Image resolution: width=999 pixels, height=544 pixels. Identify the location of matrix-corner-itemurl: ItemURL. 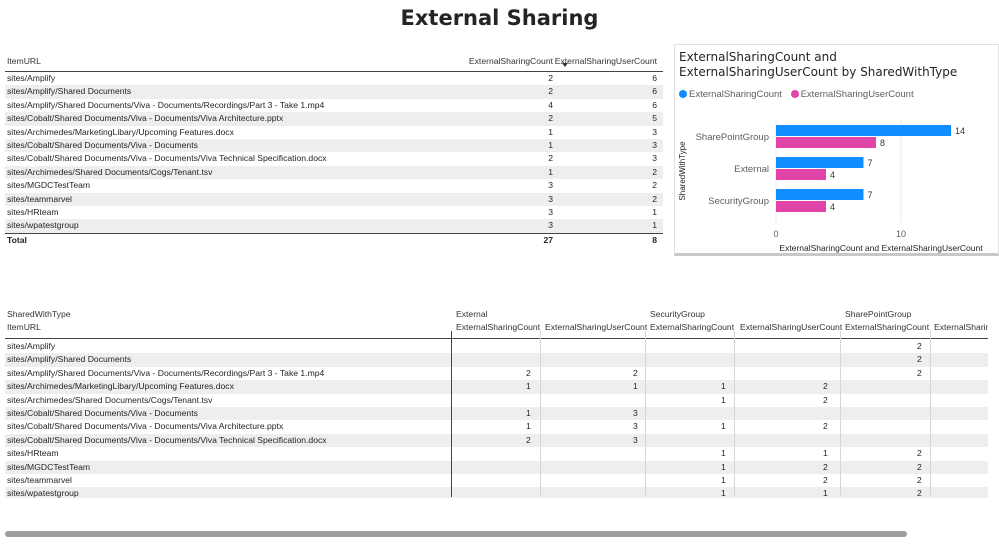
(24, 327).